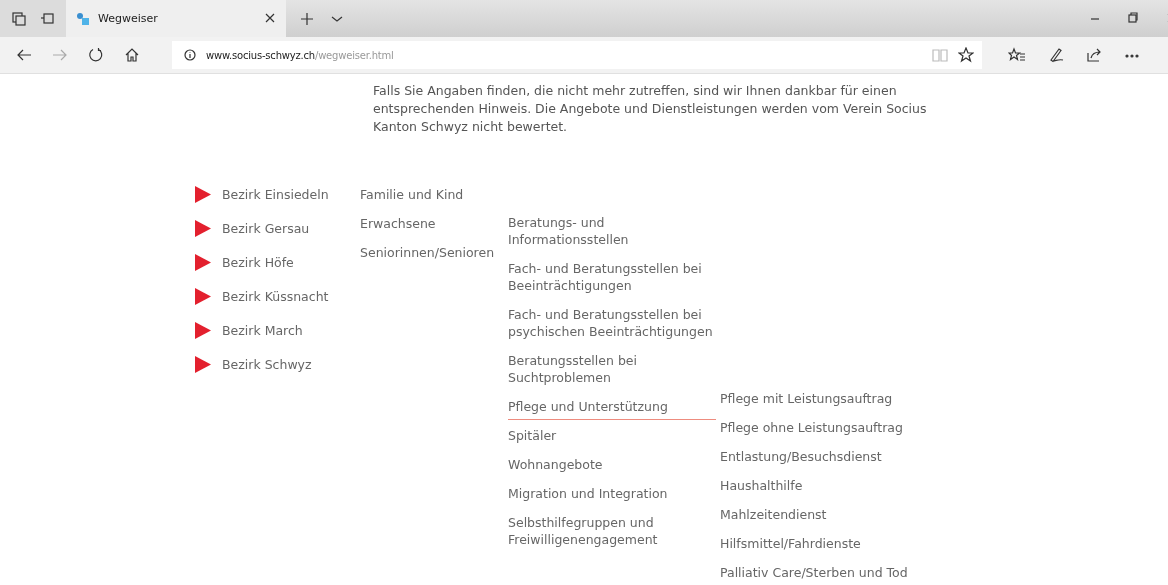 The height and width of the screenshot is (585, 1168). I want to click on subtopic-link: Entlastung/Besuchsdienst, so click(814, 456).